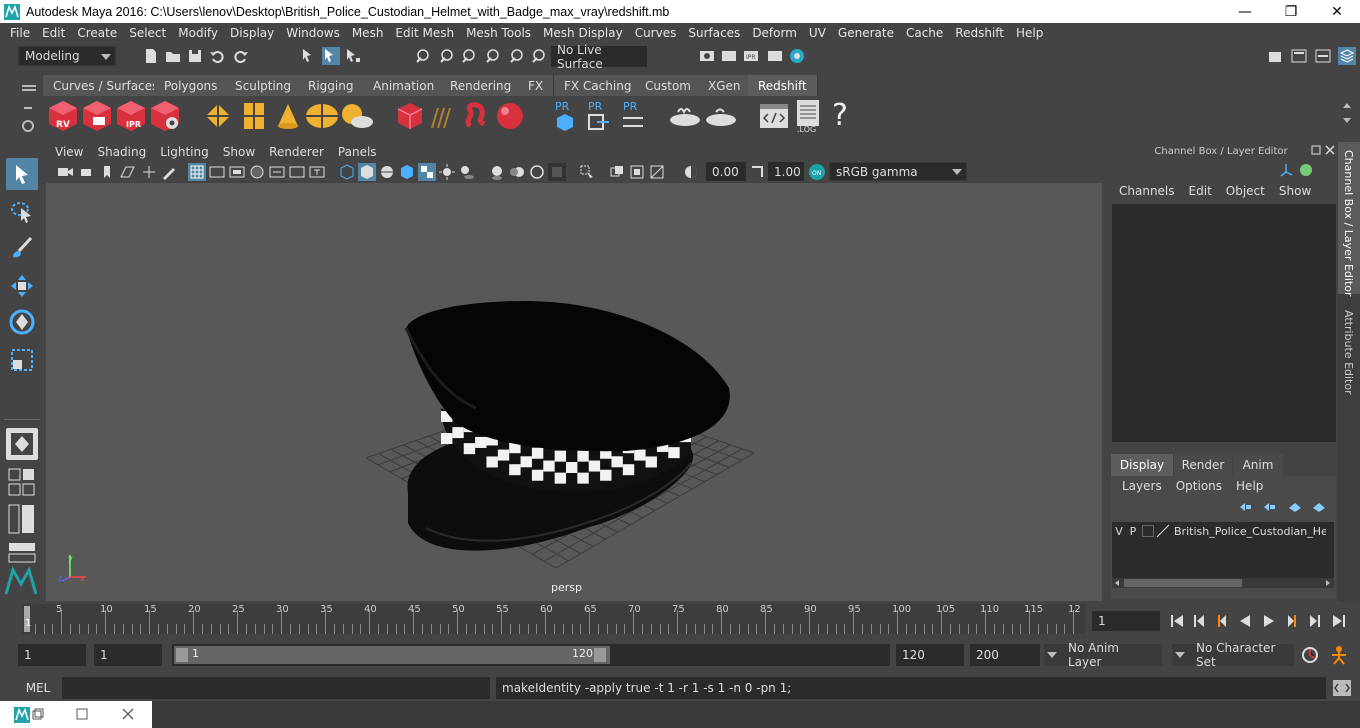  I want to click on shelf-tab-polygons: Polygons, so click(191, 85).